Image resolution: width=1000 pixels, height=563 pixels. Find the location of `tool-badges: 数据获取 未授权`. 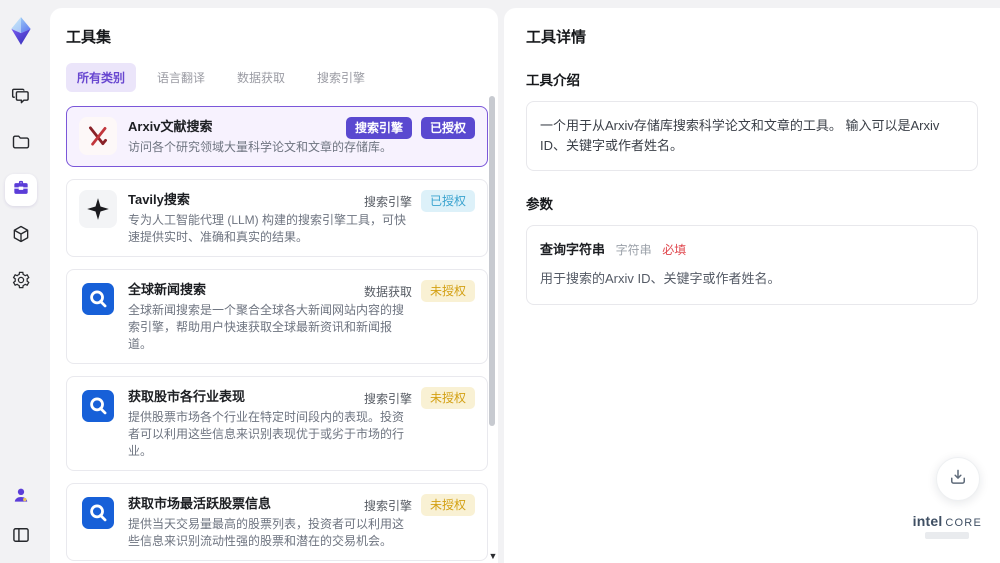

tool-badges: 数据获取 未授权 is located at coordinates (419, 291).